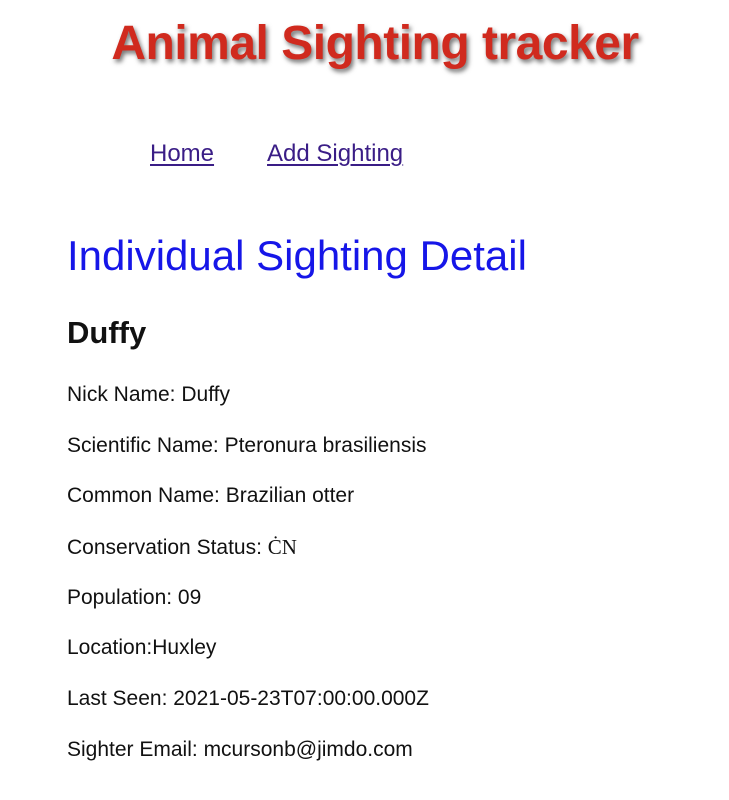  I want to click on detail-label: Common Name:, so click(146, 496).